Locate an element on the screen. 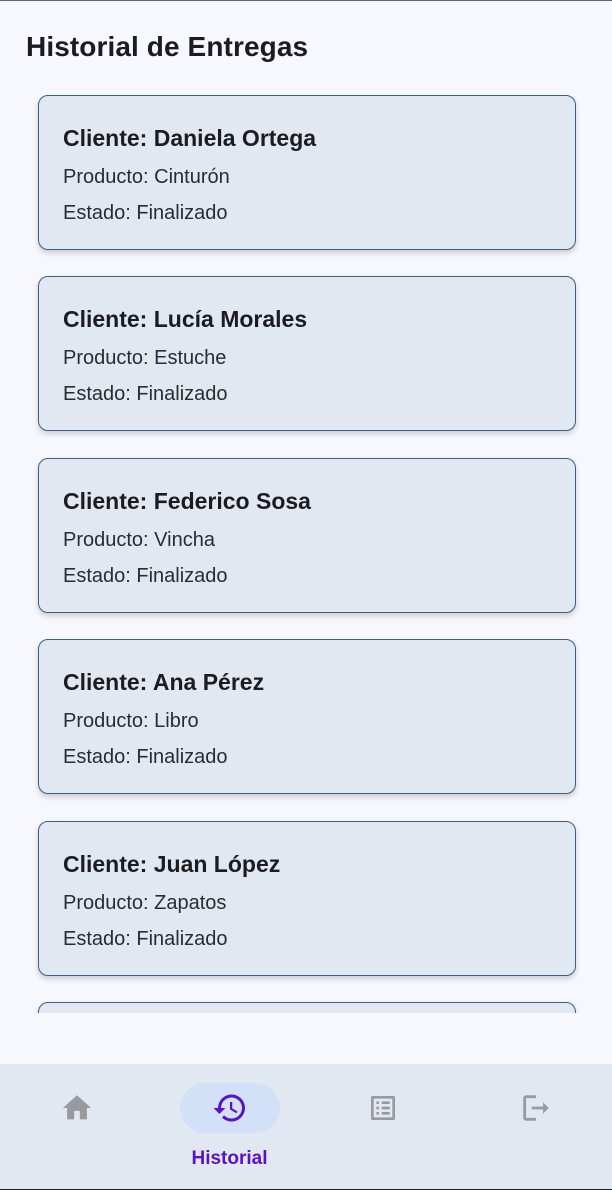 The image size is (612, 1190). nav-history: Historial is located at coordinates (229, 1126).